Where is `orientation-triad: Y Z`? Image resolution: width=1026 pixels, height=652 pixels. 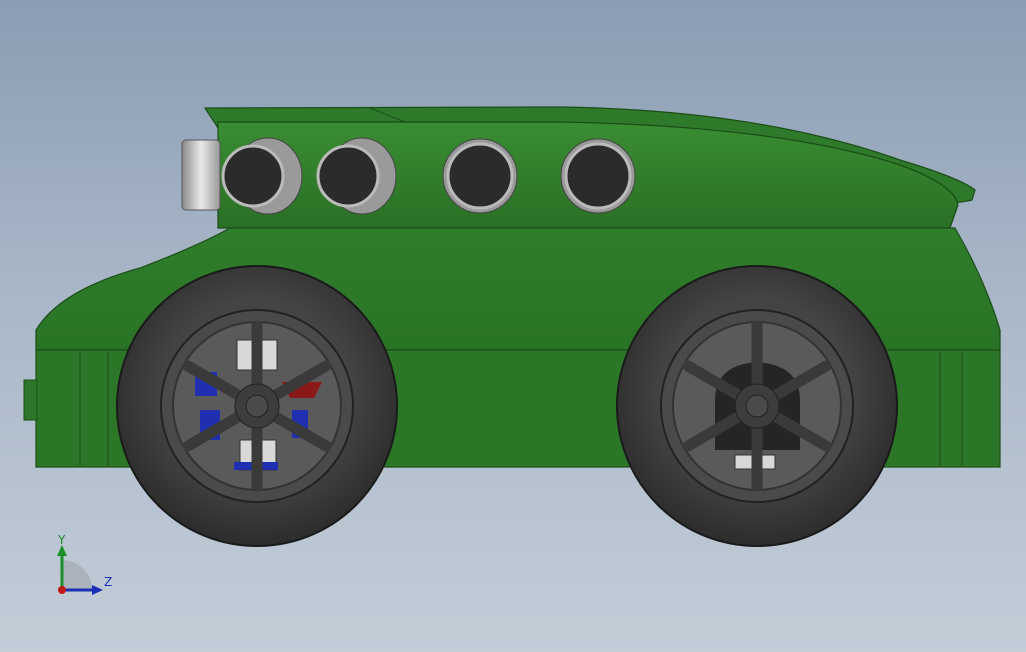 orientation-triad: Y Z is located at coordinates (84, 564).